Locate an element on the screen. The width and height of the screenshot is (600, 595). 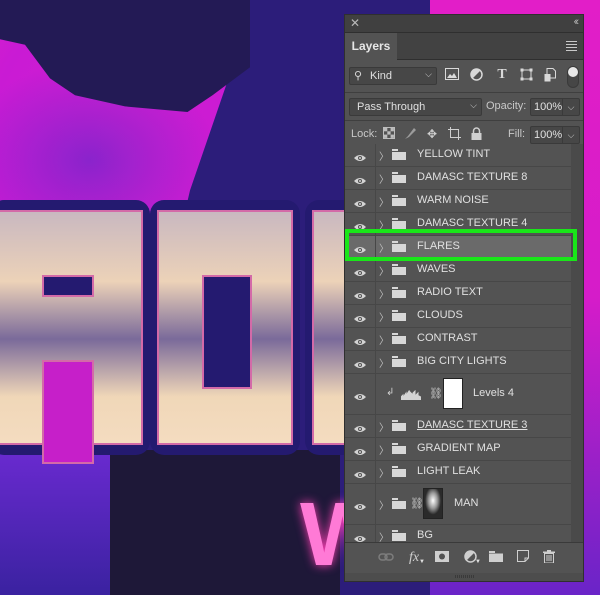
filter-kind-select: ⚲ Kind ⌵ is located at coordinates (393, 76).